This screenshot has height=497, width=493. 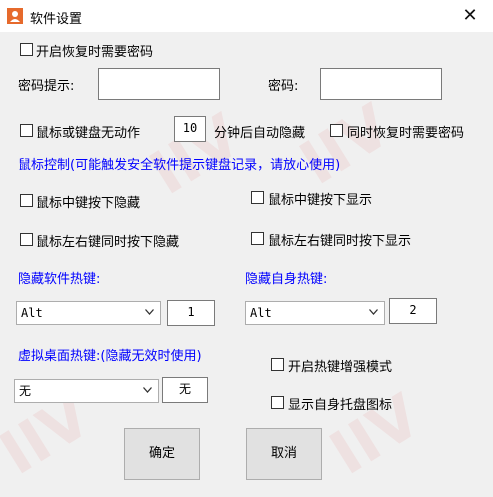 I want to click on require-password-label: 开启恢复时需要密码, so click(x=95, y=52).